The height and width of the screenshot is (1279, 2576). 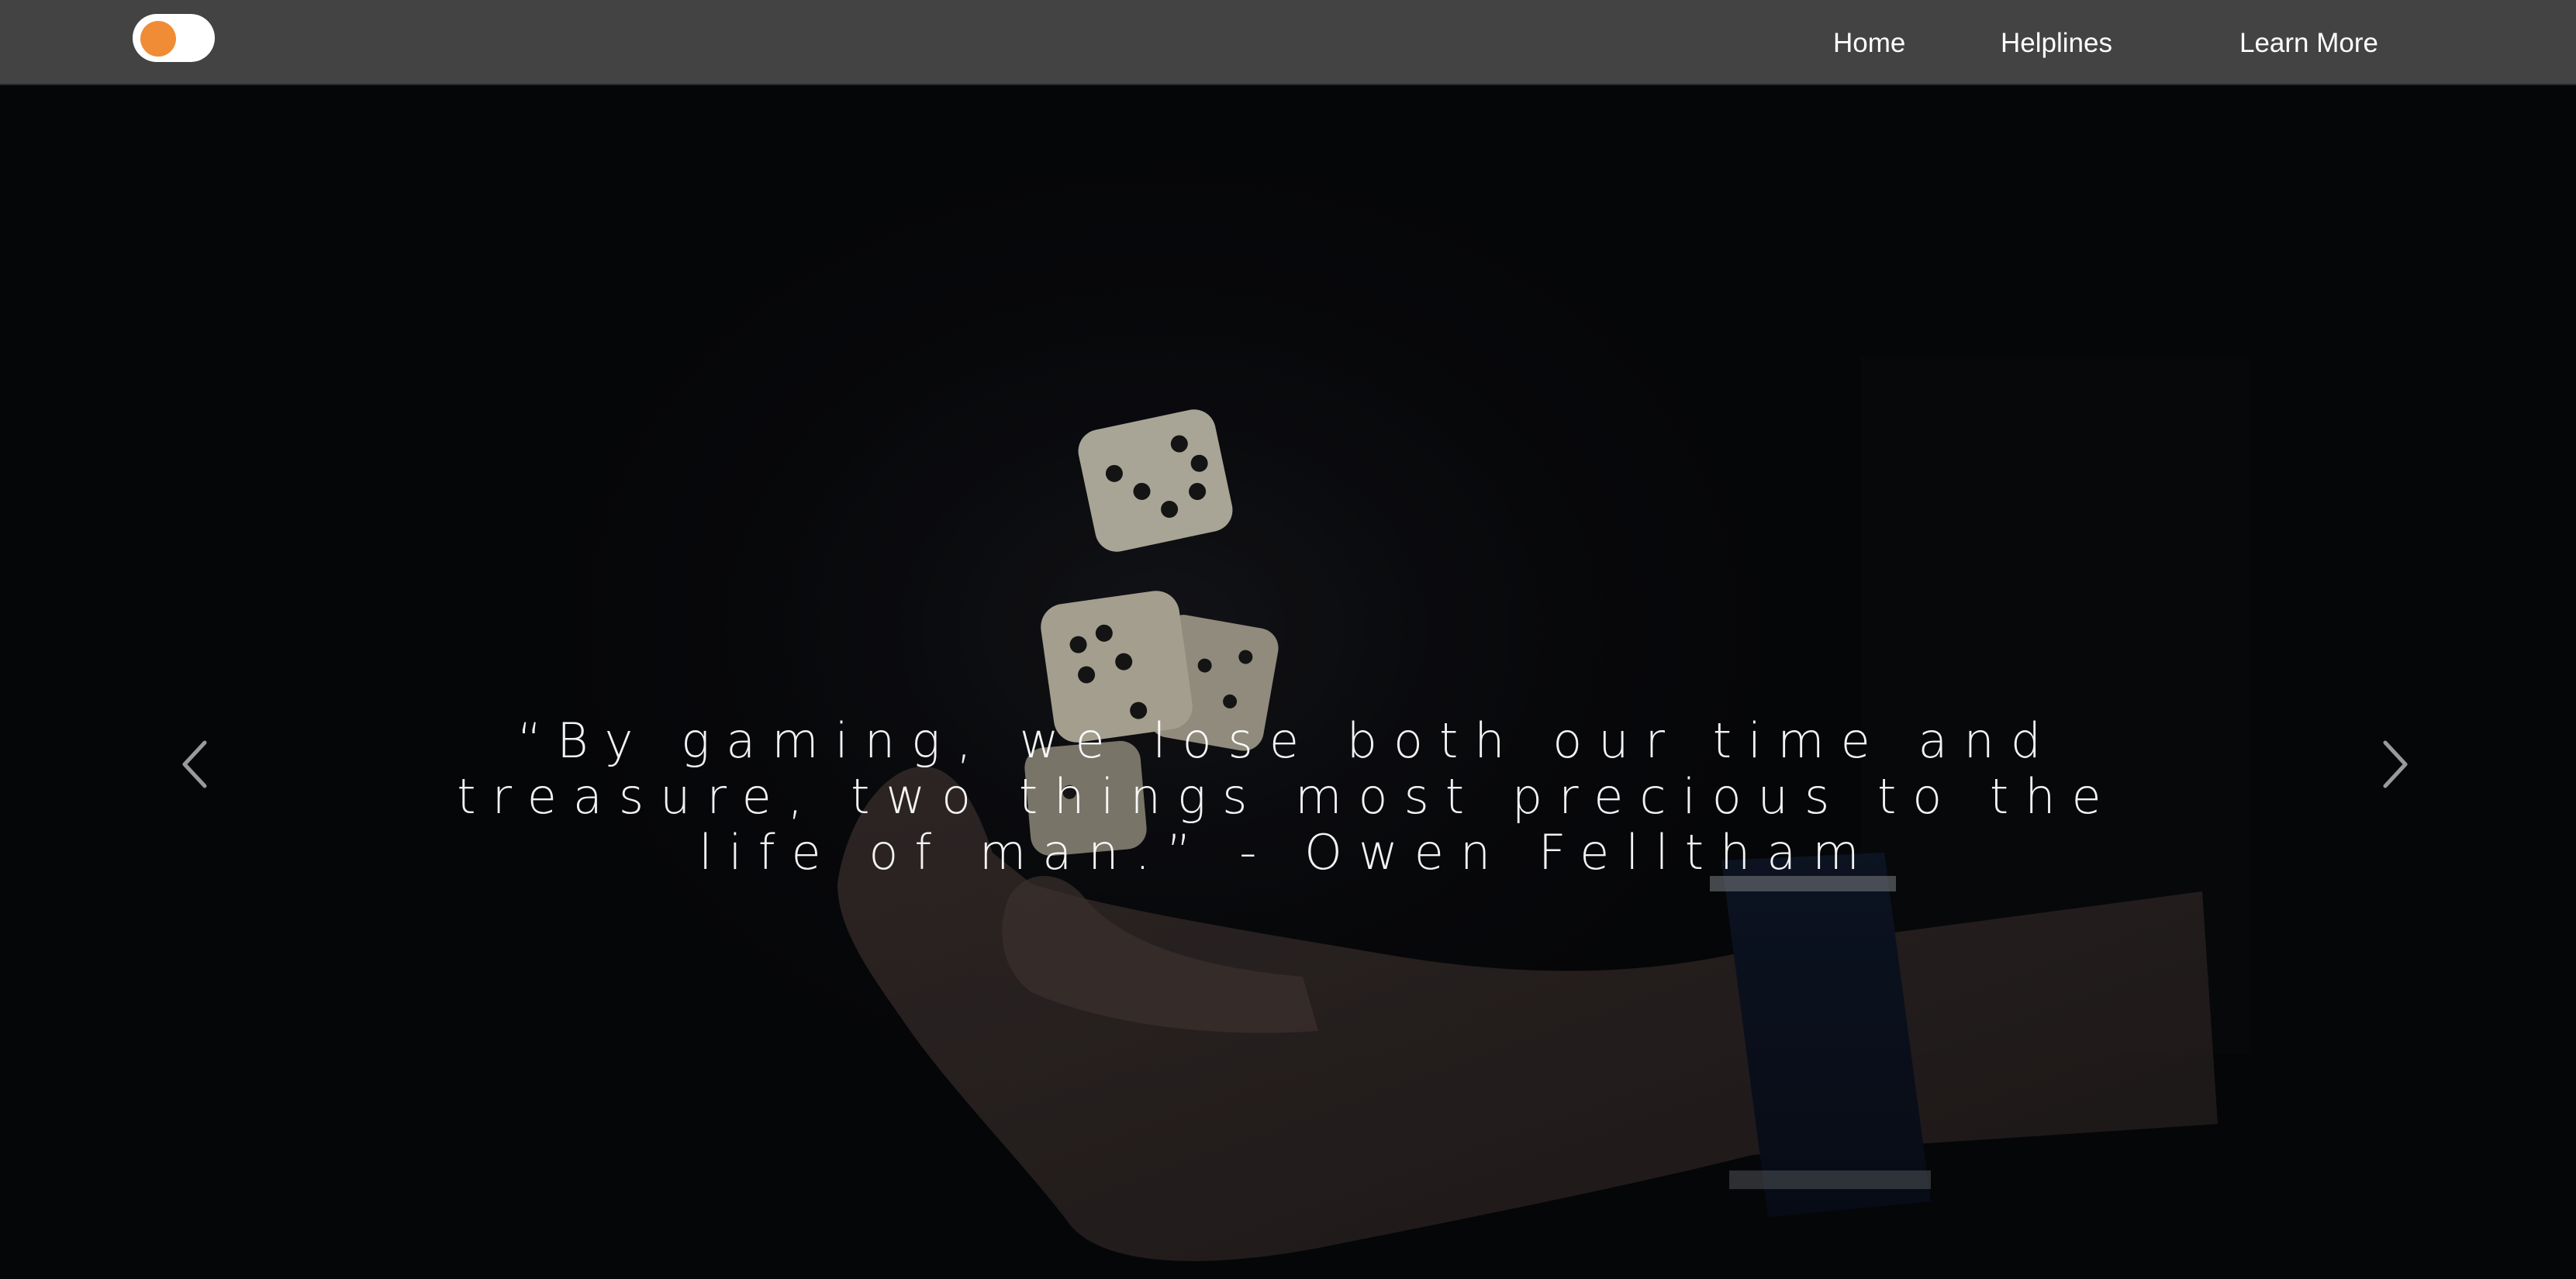 What do you see at coordinates (2056, 43) in the screenshot?
I see `nav-link-helplines: Helplines` at bounding box center [2056, 43].